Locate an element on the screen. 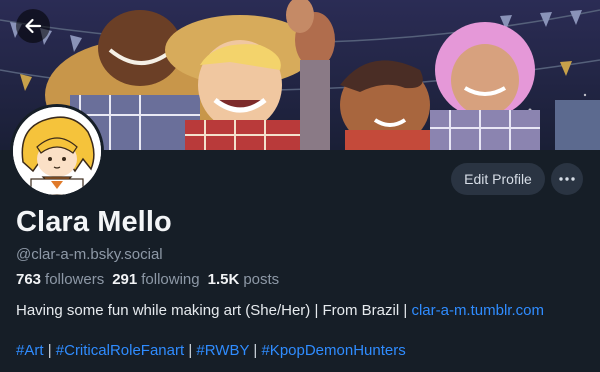 The width and height of the screenshot is (600, 372). posts-label: posts is located at coordinates (261, 279).